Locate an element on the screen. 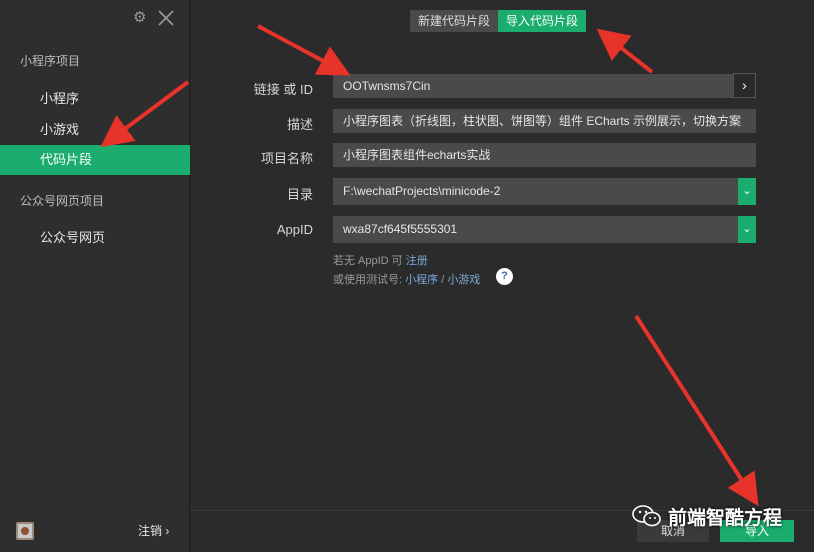  test-account-hint: 或使用测试号: 小程序 / 小游戏 is located at coordinates (406, 279).